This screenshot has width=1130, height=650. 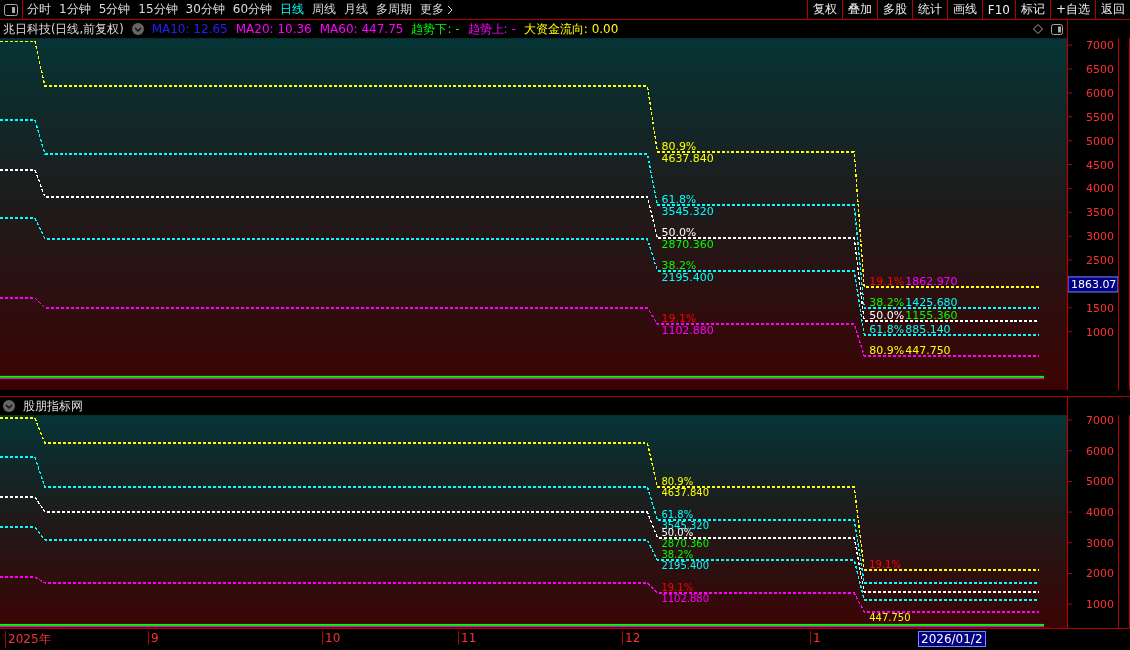 What do you see at coordinates (435, 29) in the screenshot?
I see `indicator-value: 趋势下: -` at bounding box center [435, 29].